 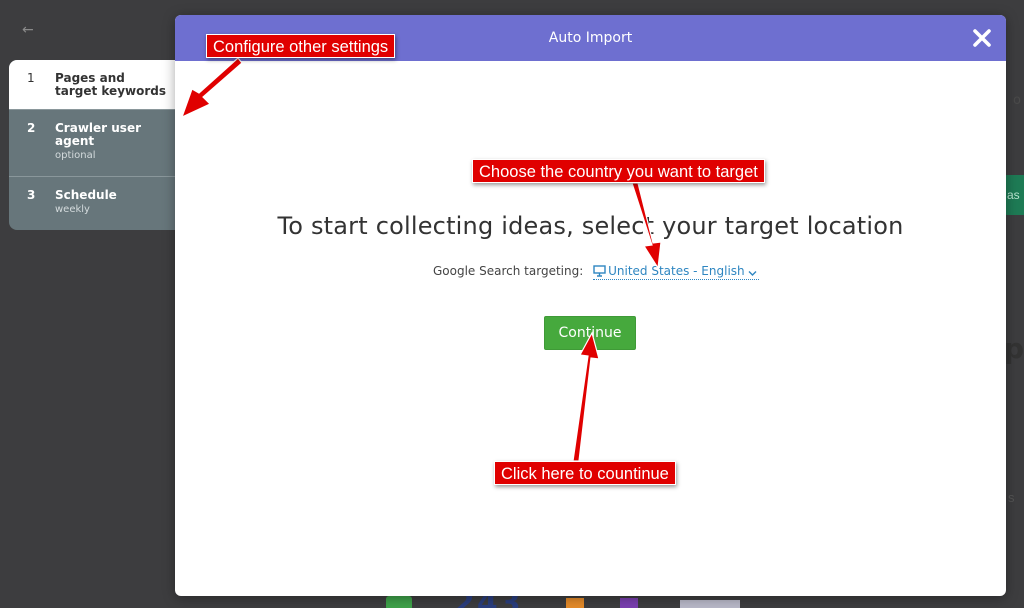 I want to click on desktop-icon, so click(x=599, y=271).